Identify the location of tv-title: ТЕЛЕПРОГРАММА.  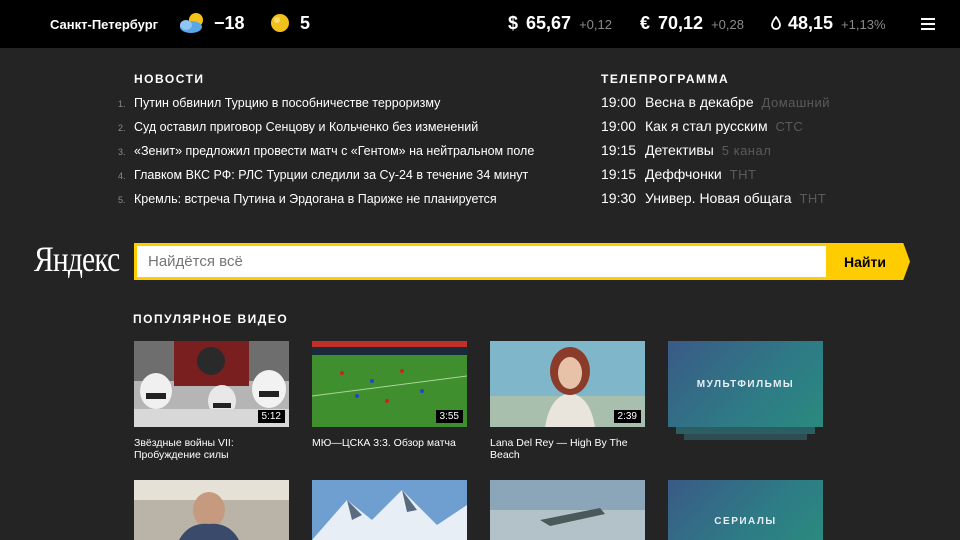
(665, 79).